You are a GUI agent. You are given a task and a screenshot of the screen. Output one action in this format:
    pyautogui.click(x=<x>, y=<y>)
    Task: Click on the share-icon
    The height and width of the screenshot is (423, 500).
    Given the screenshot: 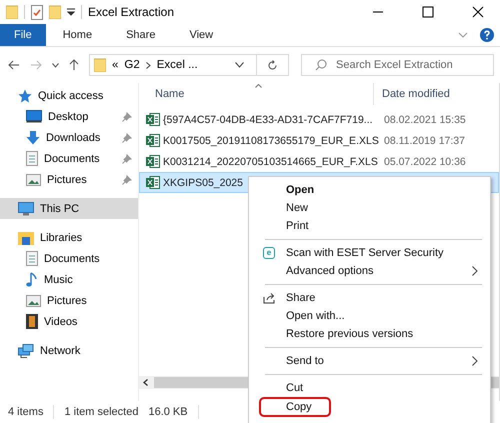 What is the action you would take?
    pyautogui.click(x=269, y=298)
    